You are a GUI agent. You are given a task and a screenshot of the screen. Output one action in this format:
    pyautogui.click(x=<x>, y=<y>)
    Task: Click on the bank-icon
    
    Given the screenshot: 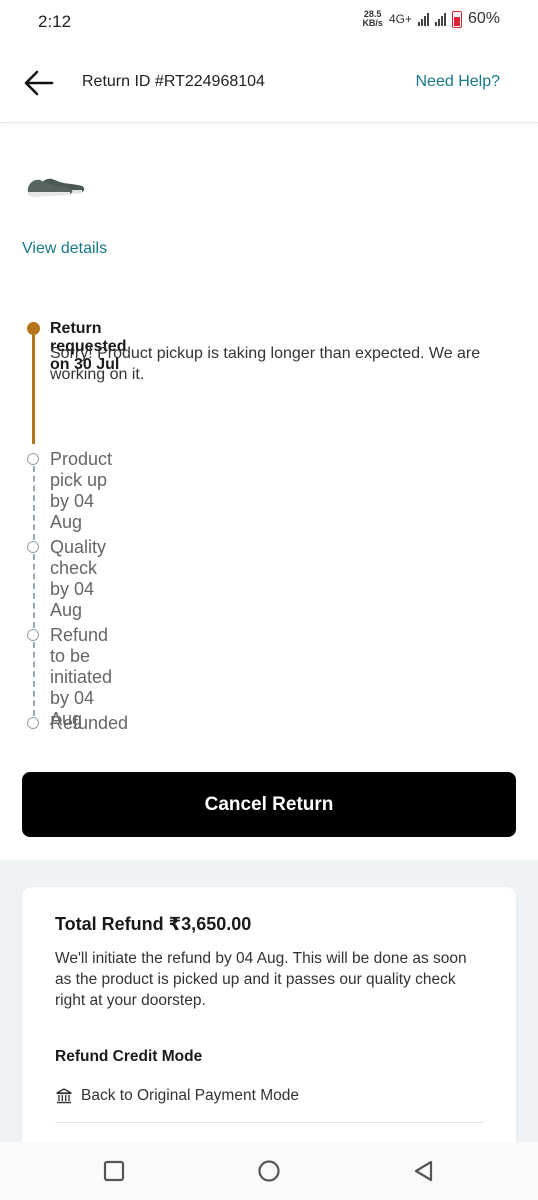 What is the action you would take?
    pyautogui.click(x=64, y=1096)
    